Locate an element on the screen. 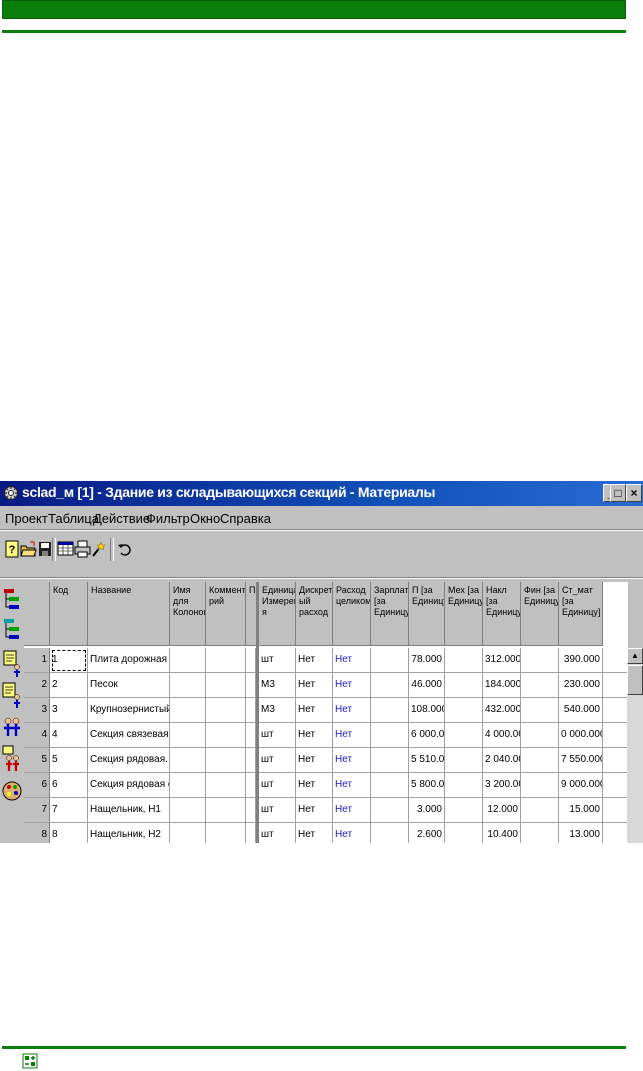  scroll-thumb is located at coordinates (635, 680).